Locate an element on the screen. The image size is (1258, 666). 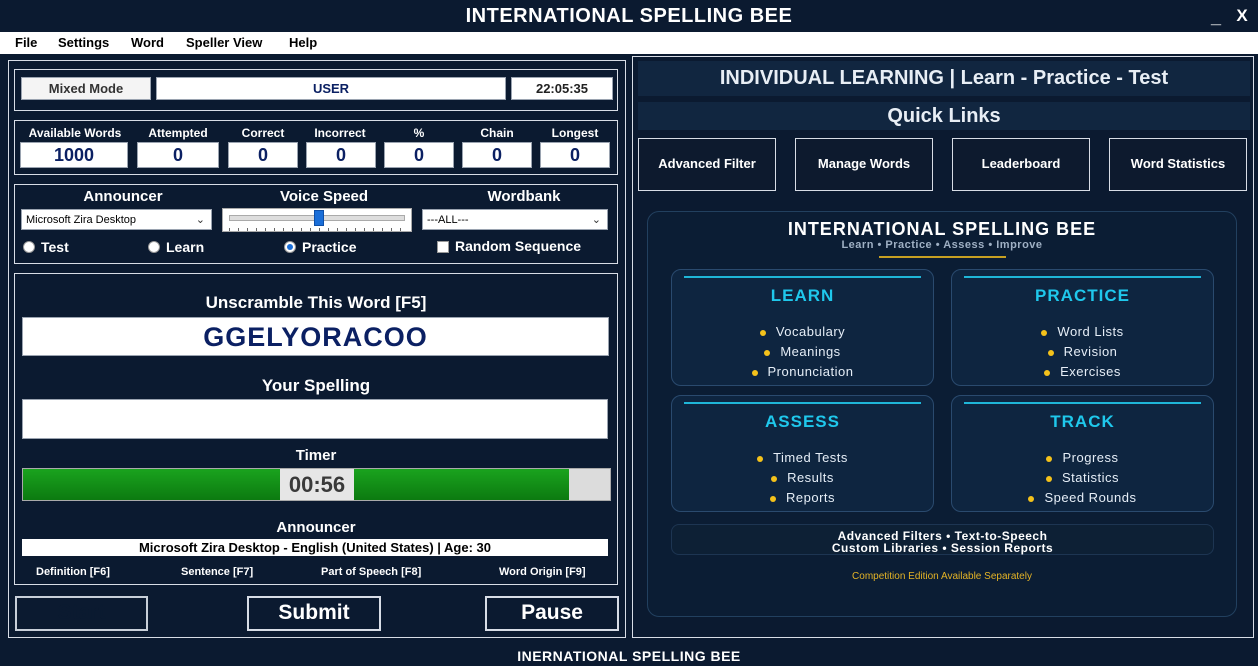
menu-settings: Settings is located at coordinates (83, 42).